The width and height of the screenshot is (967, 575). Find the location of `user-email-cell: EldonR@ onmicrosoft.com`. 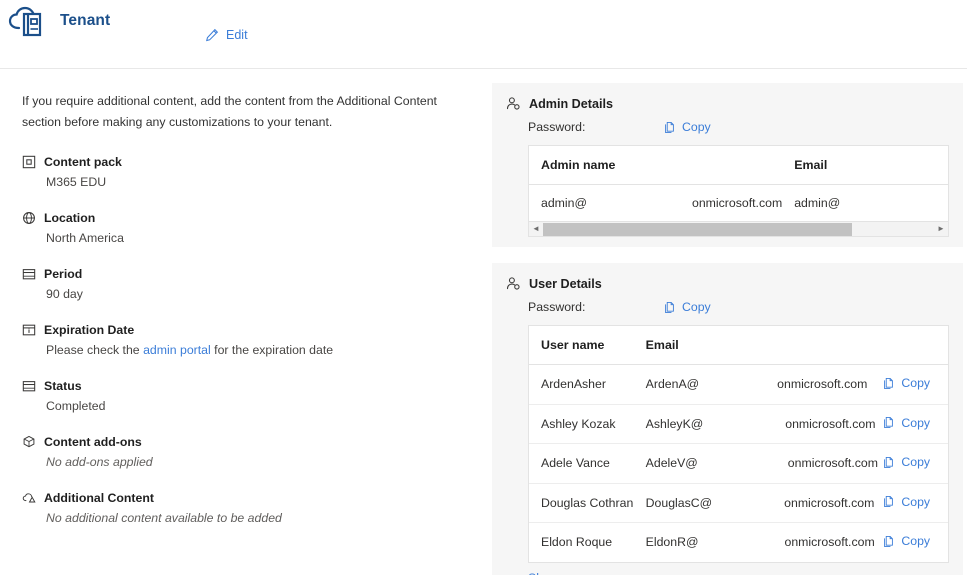

user-email-cell: EldonR@ onmicrosoft.com is located at coordinates (756, 542).